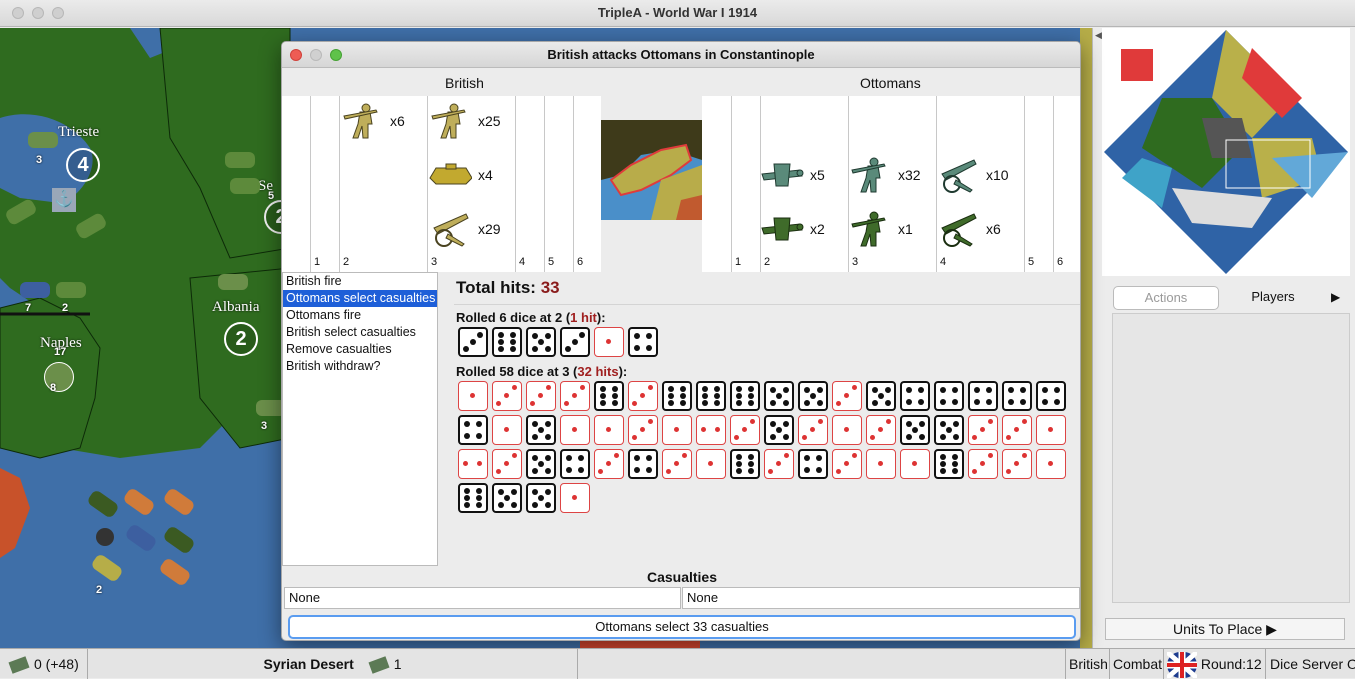  What do you see at coordinates (1231, 458) in the screenshot?
I see `actions-area` at bounding box center [1231, 458].